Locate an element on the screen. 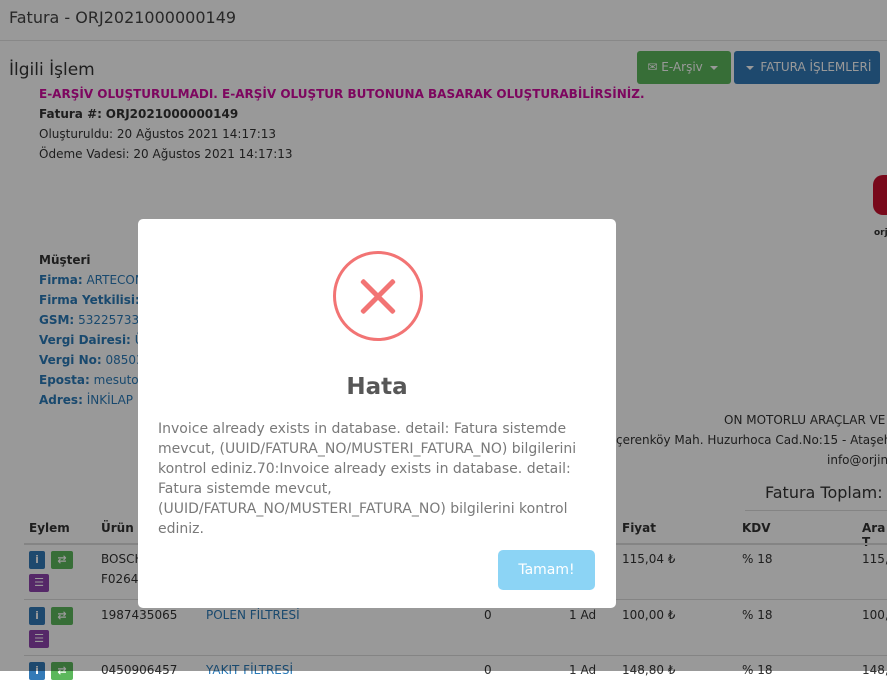  error-x-icon is located at coordinates (378, 296).